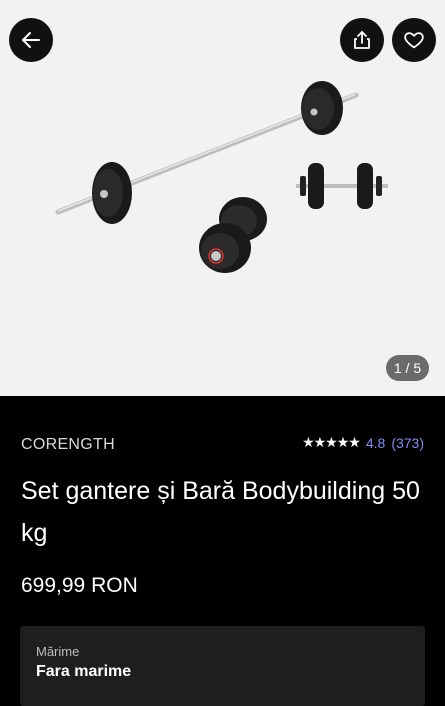 The width and height of the screenshot is (445, 706). I want to click on back-button, so click(31, 40).